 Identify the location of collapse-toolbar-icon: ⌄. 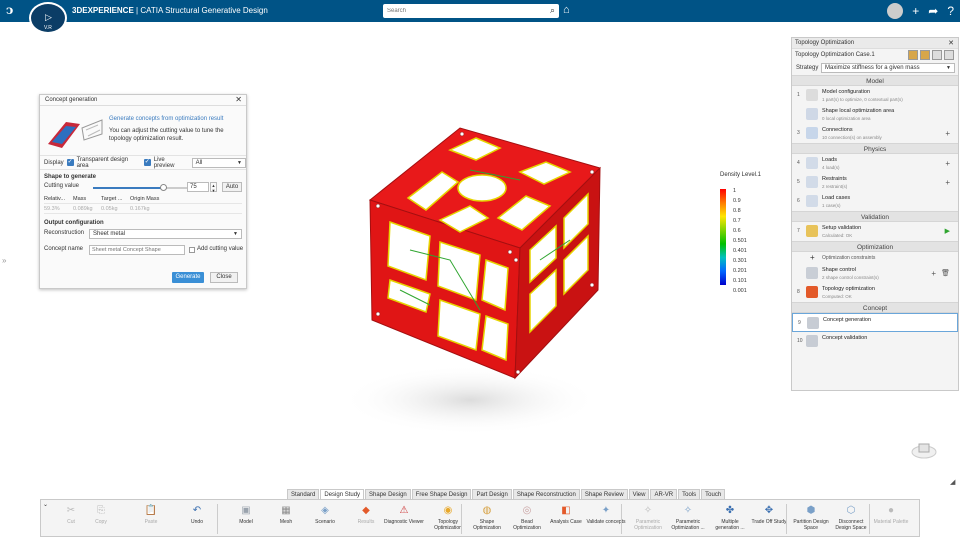
(45, 504).